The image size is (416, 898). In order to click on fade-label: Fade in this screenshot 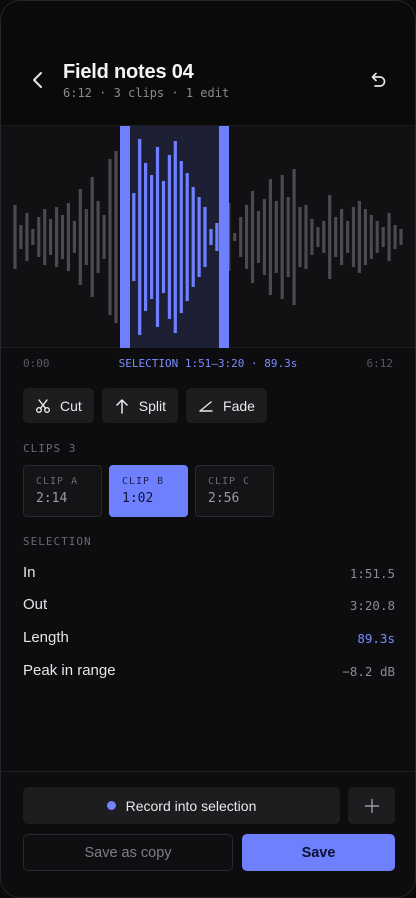, I will do `click(239, 405)`.